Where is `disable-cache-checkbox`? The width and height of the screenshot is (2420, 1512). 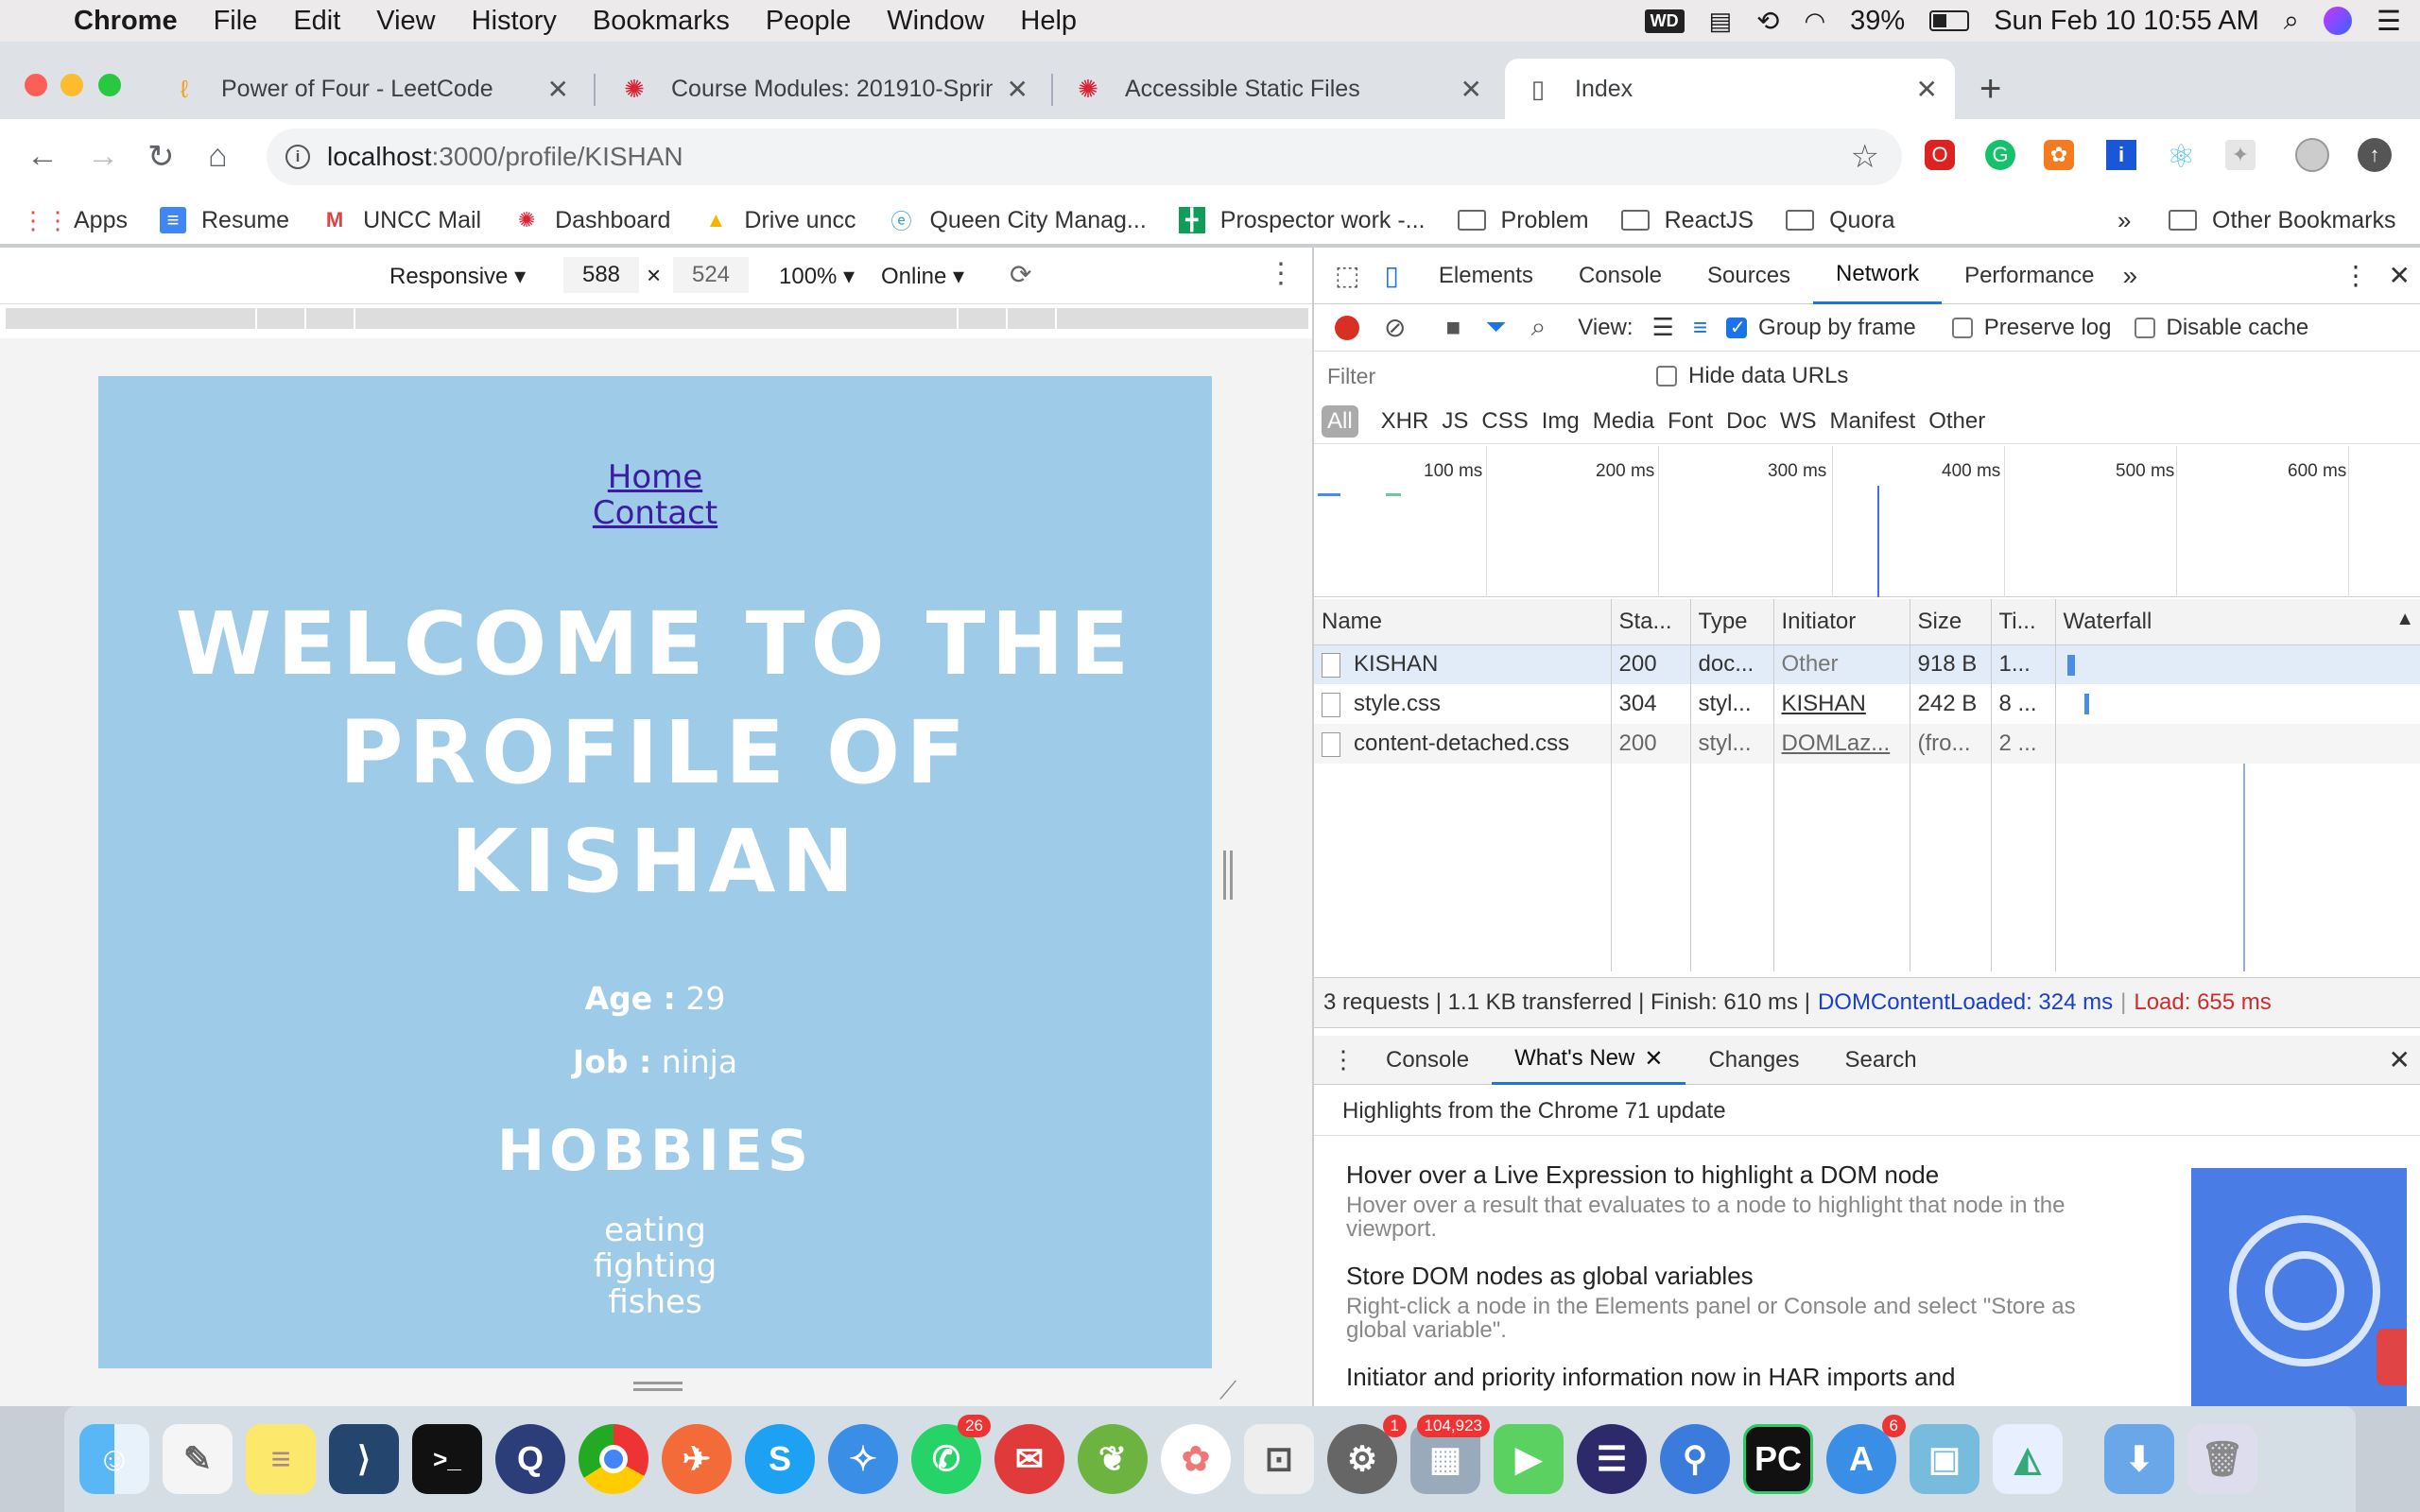
disable-cache-checkbox is located at coordinates (2145, 327).